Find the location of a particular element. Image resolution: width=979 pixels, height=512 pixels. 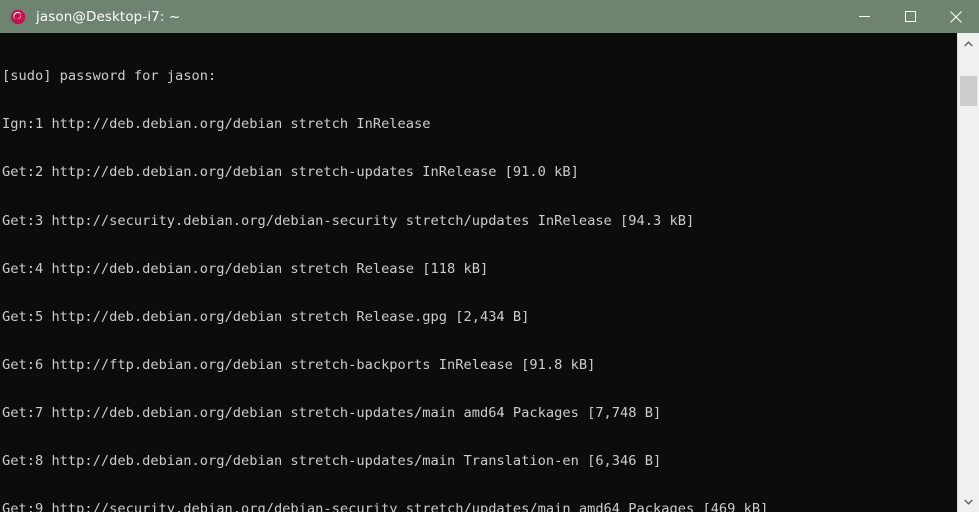

scrollbar-track is located at coordinates (968, 272).